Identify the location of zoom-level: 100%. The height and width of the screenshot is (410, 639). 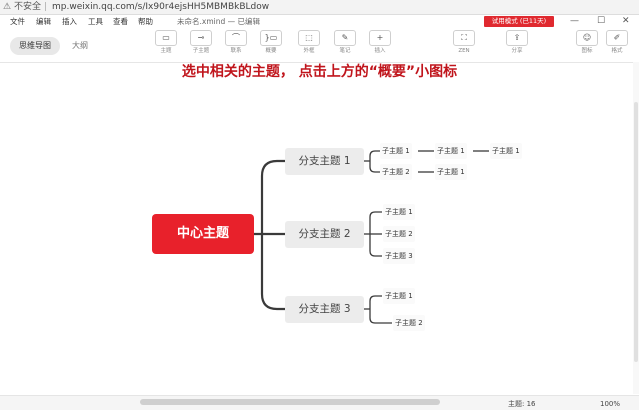
(610, 404).